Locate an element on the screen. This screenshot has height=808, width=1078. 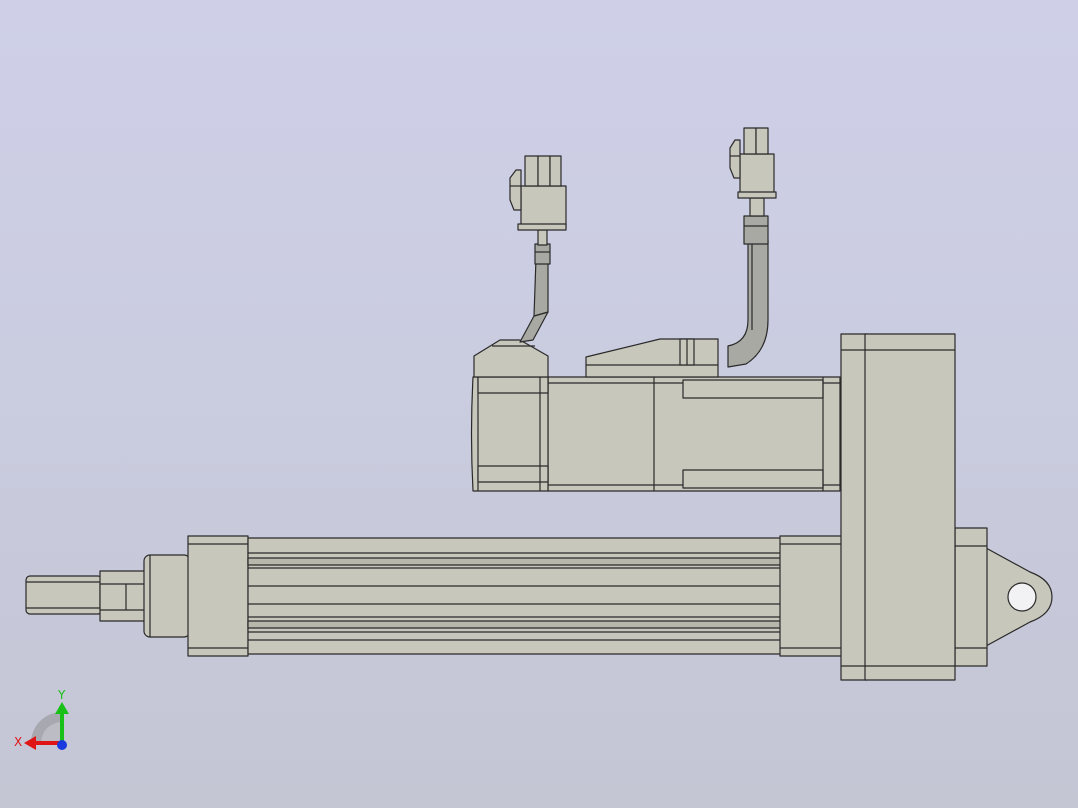
axis-label-x: X is located at coordinates (18, 742).